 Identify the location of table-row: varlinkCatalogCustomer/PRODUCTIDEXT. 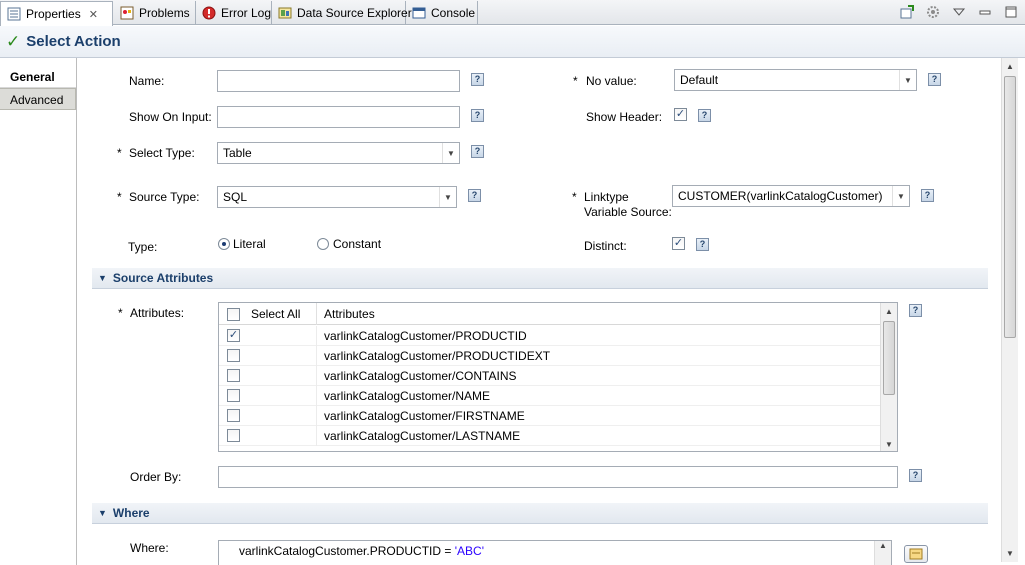
(550, 356).